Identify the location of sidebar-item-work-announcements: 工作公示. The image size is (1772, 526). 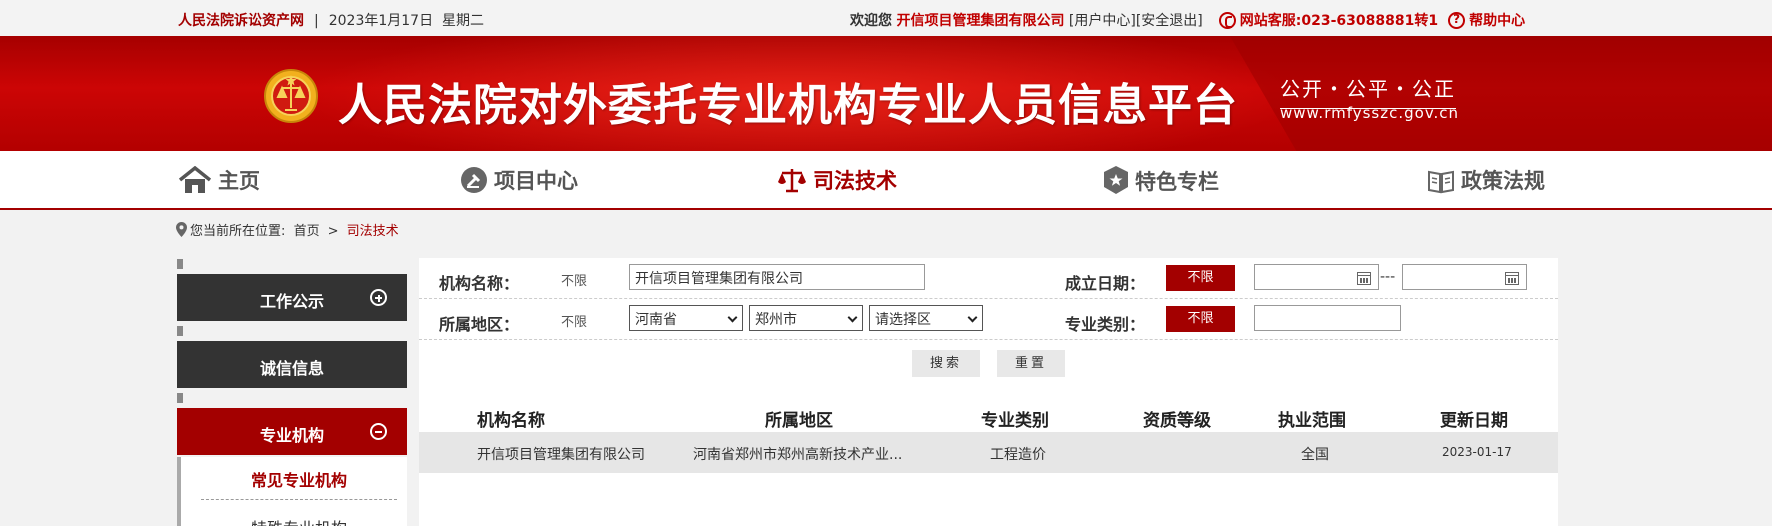
(292, 297).